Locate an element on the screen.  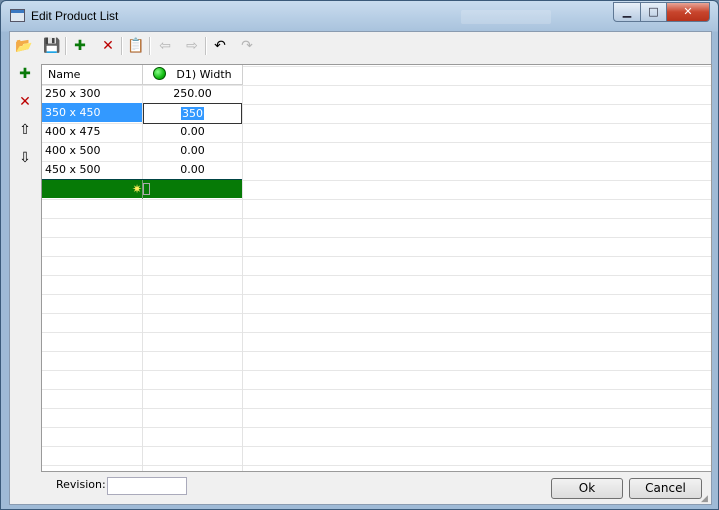
move-up-icon: ⇧ is located at coordinates (25, 130).